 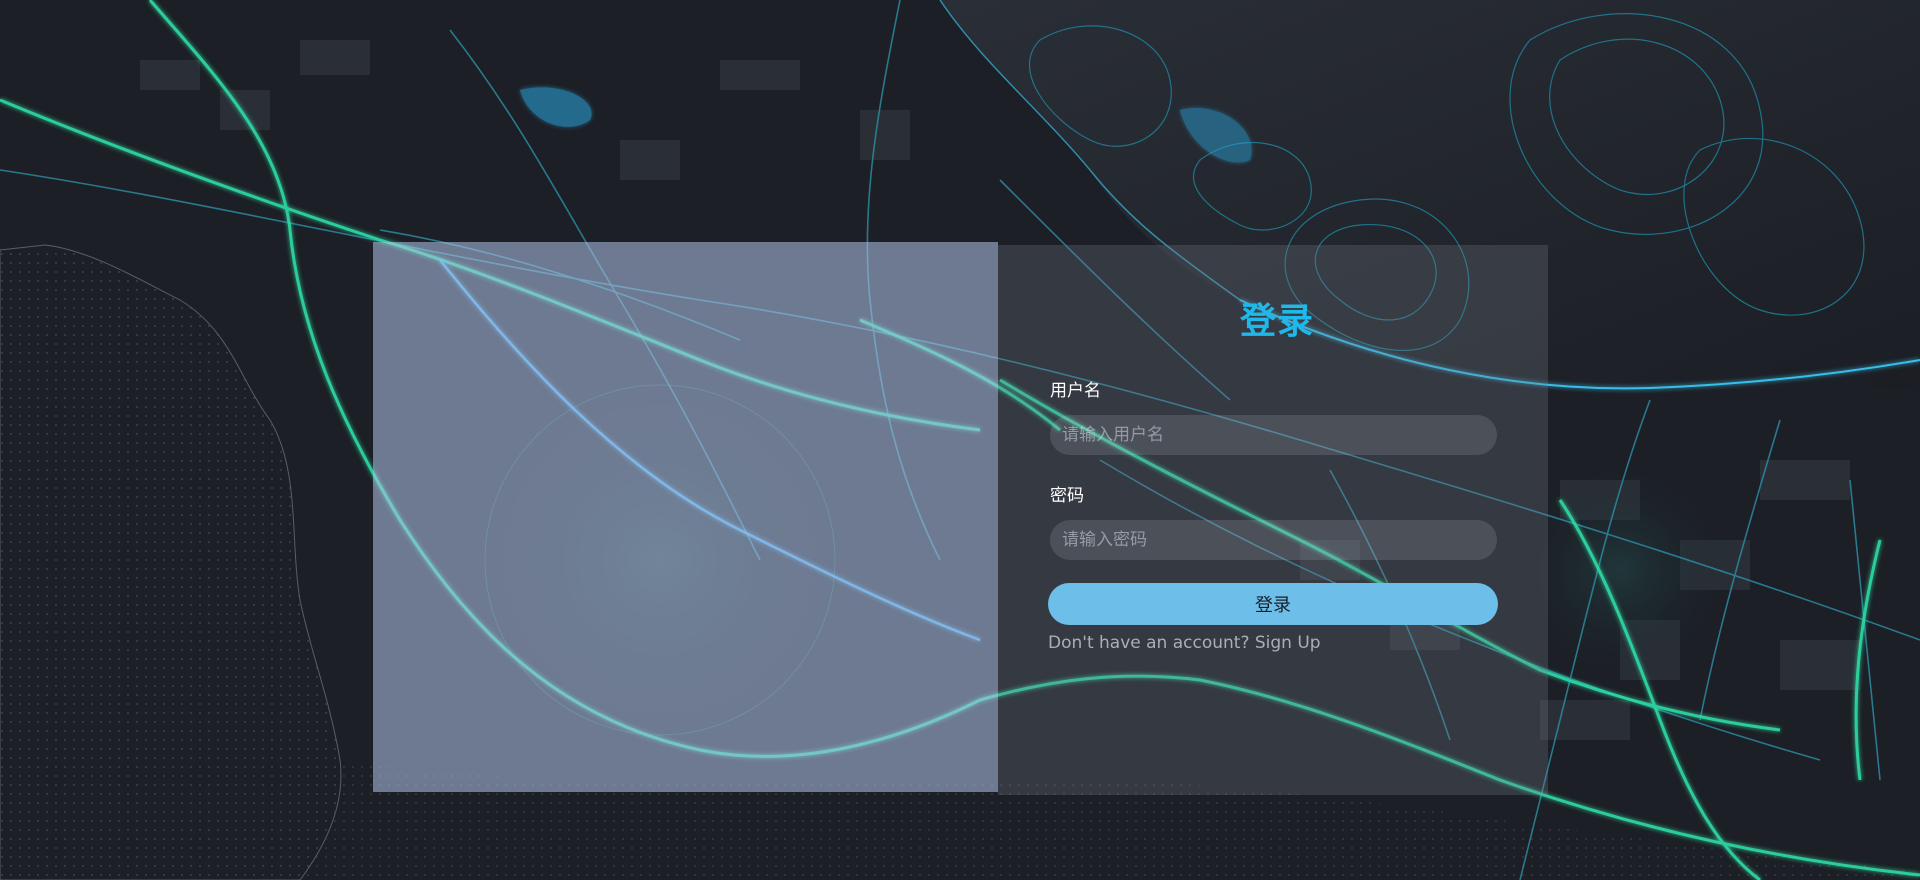 What do you see at coordinates (1273, 435) in the screenshot?
I see `username-input` at bounding box center [1273, 435].